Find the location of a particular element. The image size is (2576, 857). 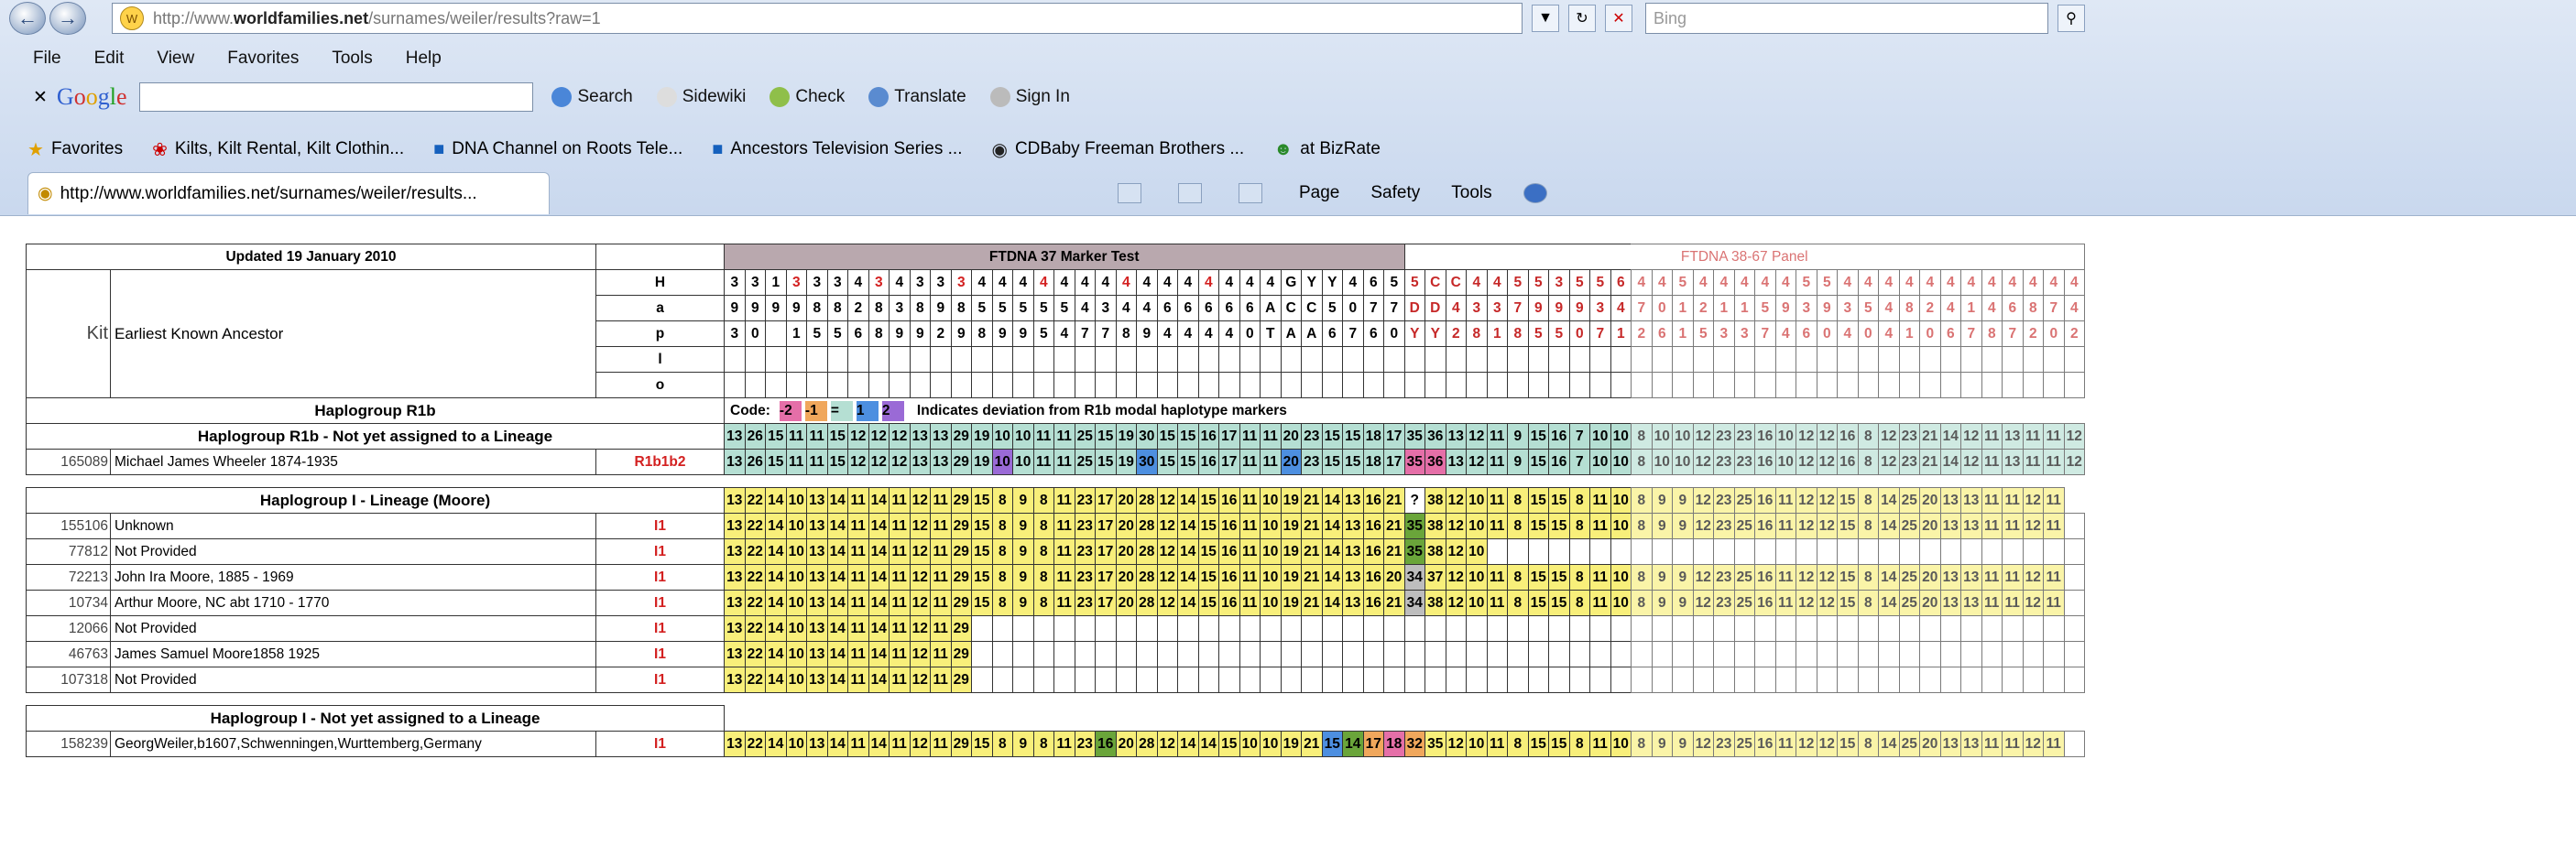

google-search-input is located at coordinates (337, 97).